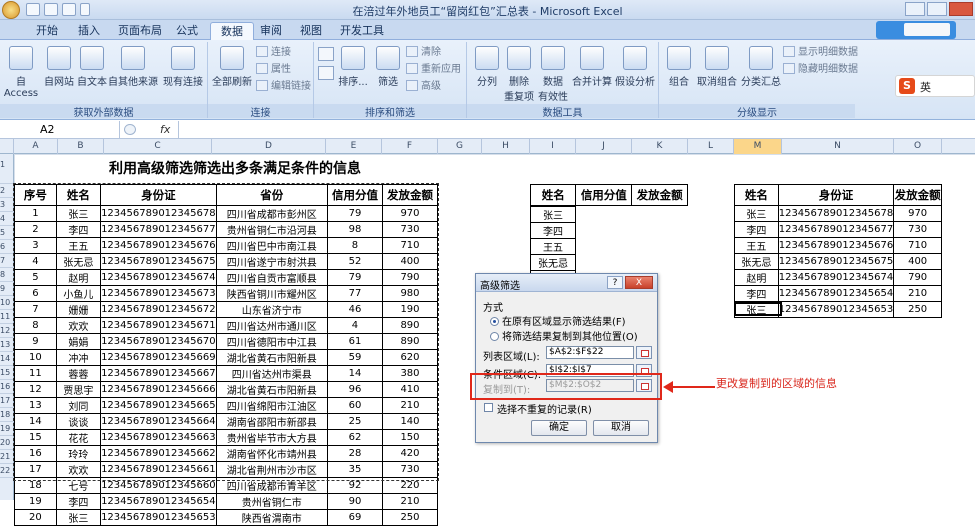  I want to click on tab-insert: 插入, so click(89, 31).